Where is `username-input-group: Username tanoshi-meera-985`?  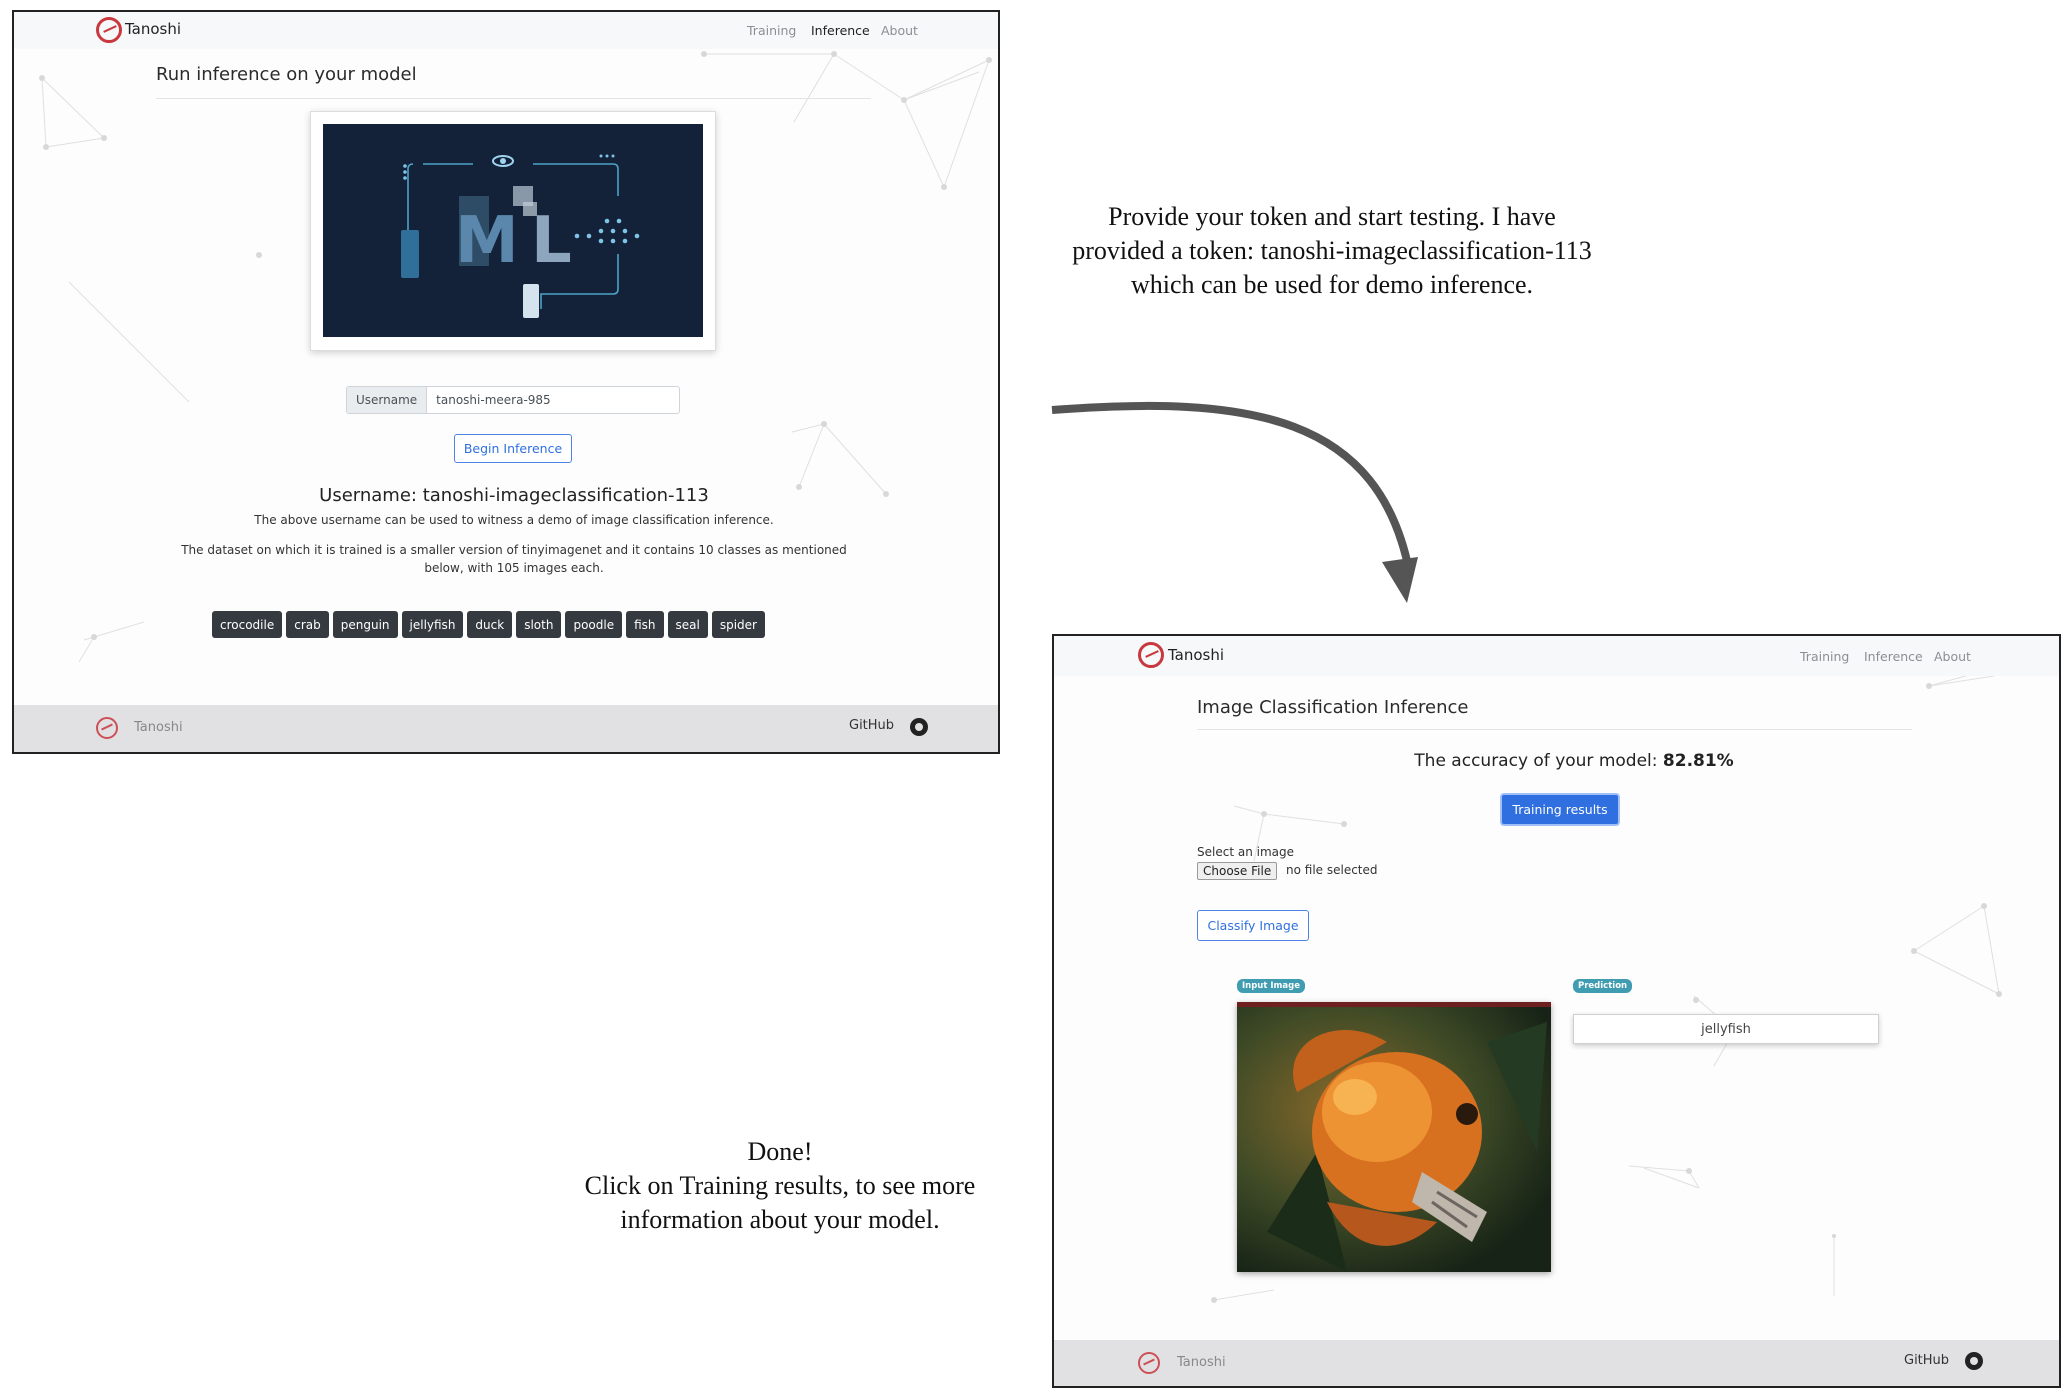
username-input-group: Username tanoshi-meera-985 is located at coordinates (513, 400).